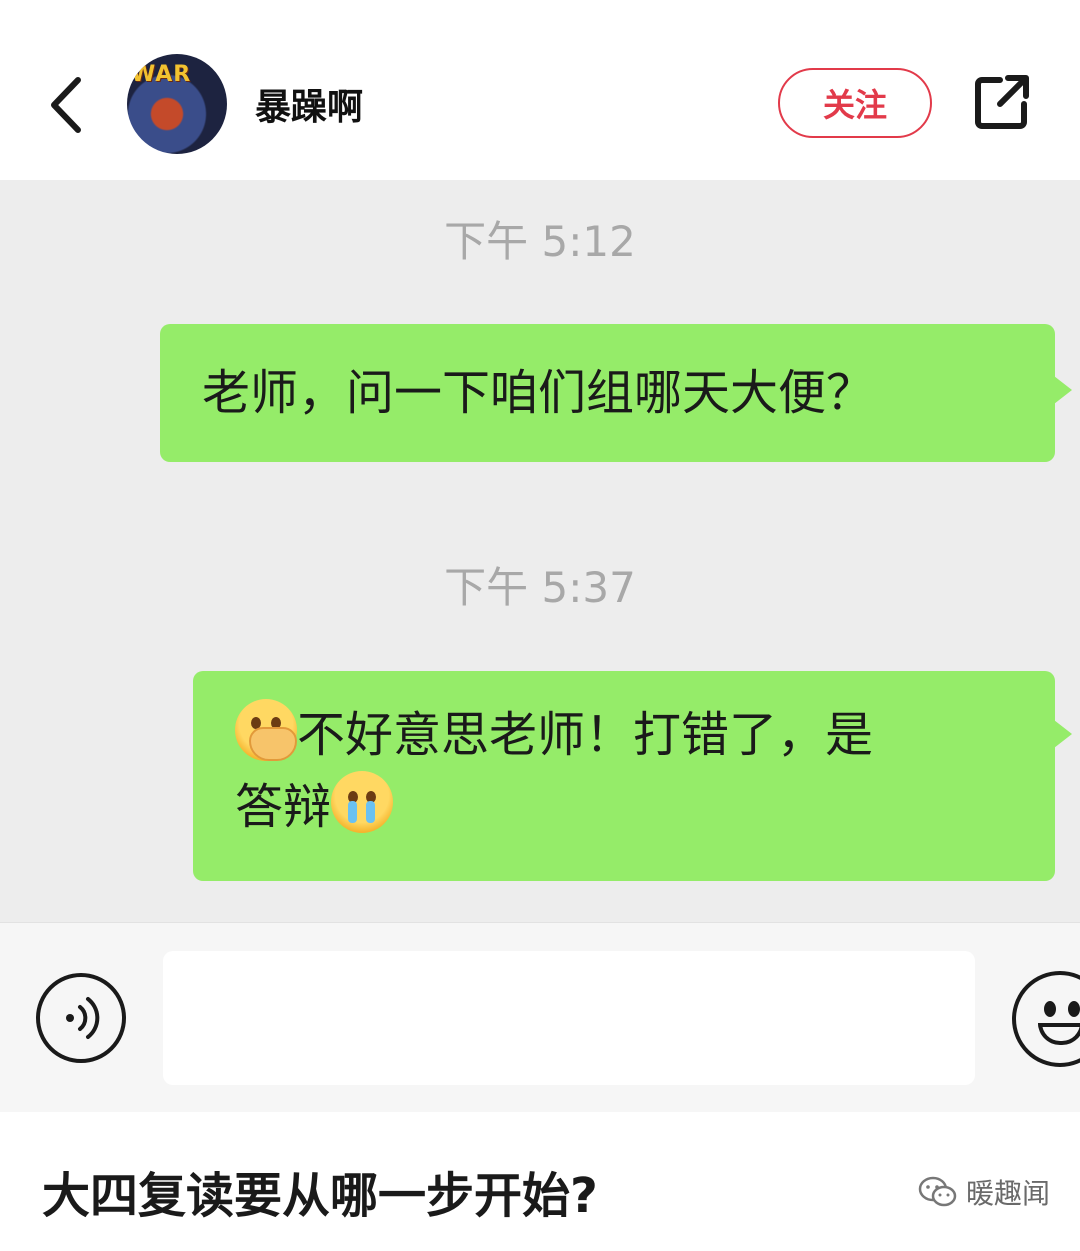 This screenshot has width=1080, height=1251. Describe the element at coordinates (540, 241) in the screenshot. I see `message-timestamp: 下午 5:12` at that location.